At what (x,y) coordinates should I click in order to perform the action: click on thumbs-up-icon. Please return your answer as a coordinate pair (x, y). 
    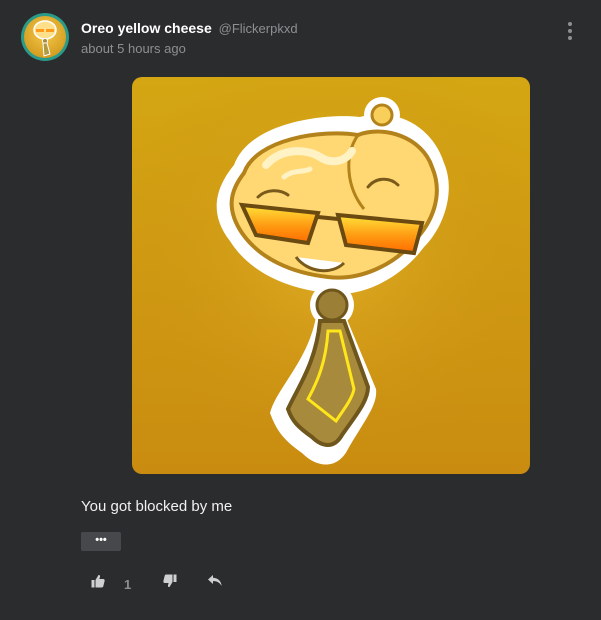
    Looking at the image, I should click on (98, 581).